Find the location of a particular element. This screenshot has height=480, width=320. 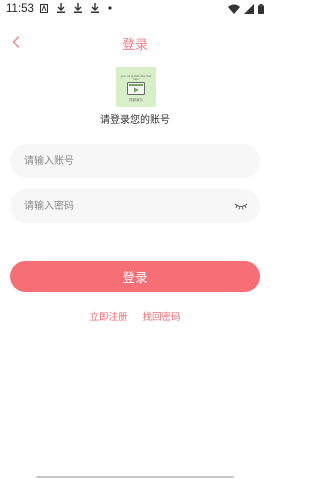

account-field is located at coordinates (135, 161).